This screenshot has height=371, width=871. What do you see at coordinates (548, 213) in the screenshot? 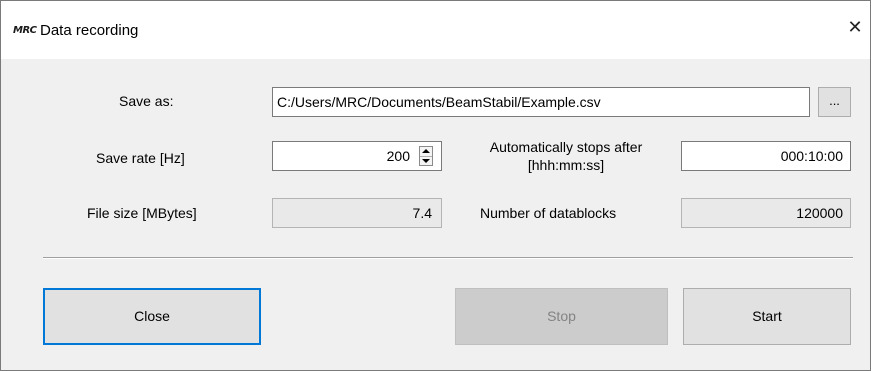
I see `datablocks-label: Number of datablocks` at bounding box center [548, 213].